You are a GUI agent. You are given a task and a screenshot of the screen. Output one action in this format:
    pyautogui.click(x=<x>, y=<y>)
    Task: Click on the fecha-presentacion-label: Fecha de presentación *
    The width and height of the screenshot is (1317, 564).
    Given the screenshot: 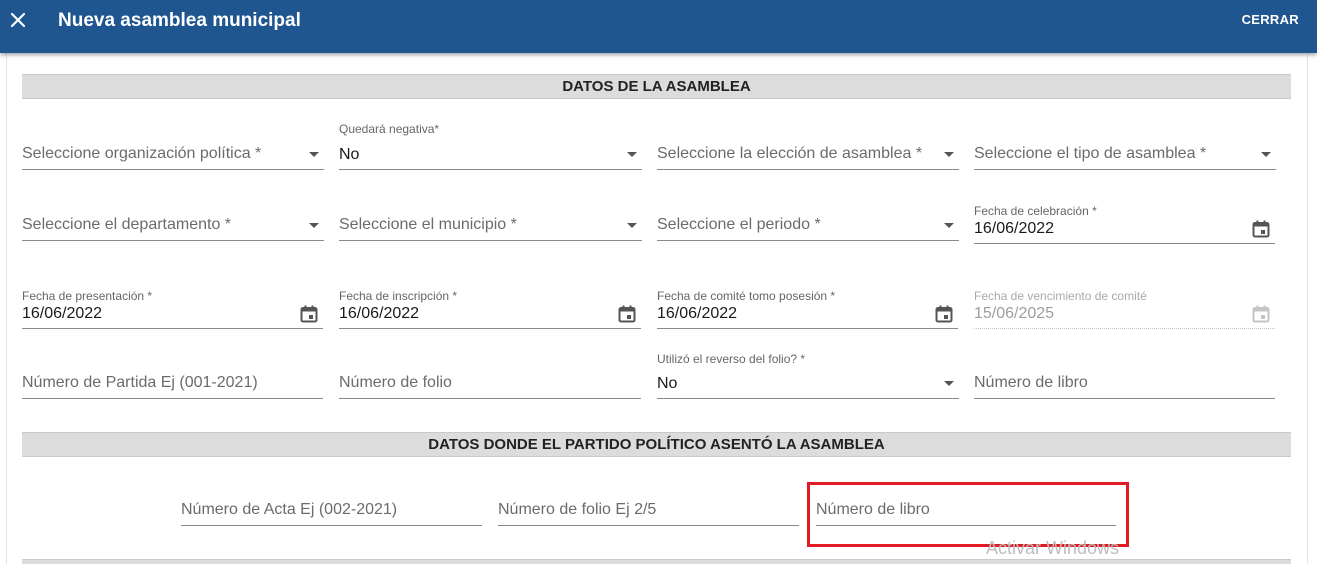 What is the action you would take?
    pyautogui.click(x=87, y=296)
    